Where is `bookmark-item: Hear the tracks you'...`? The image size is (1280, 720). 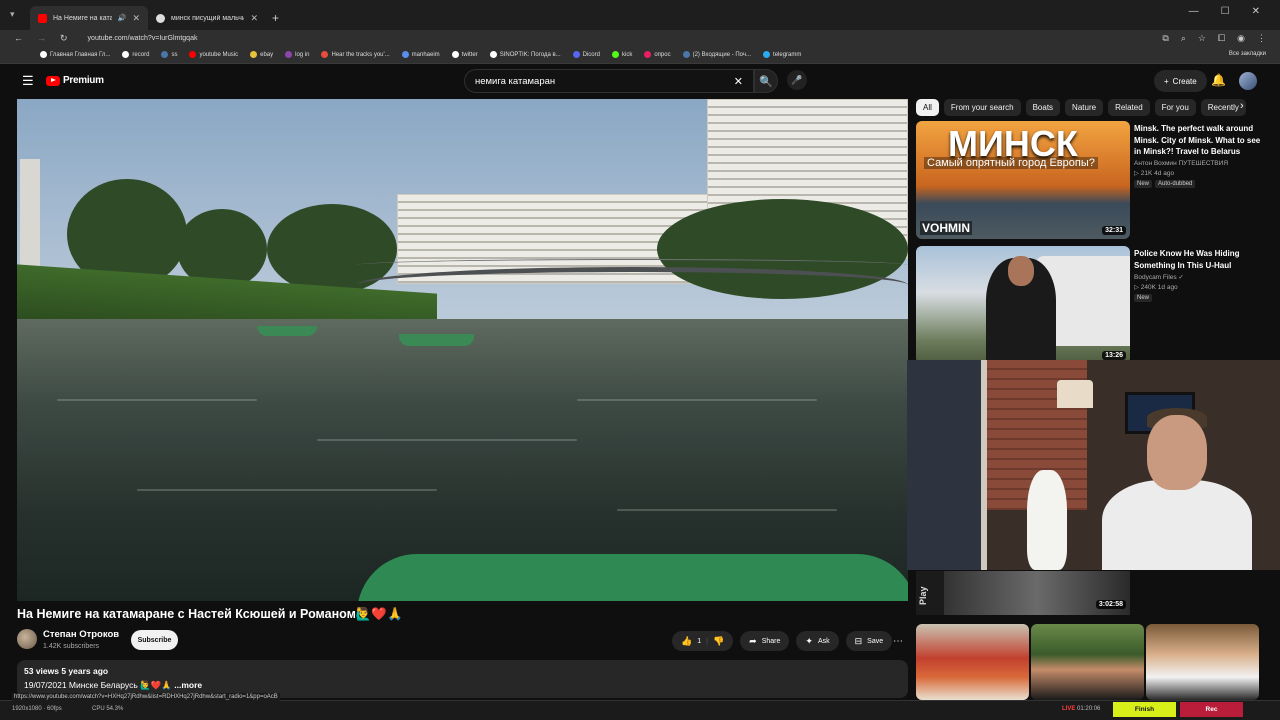 bookmark-item: Hear the tracks you'... is located at coordinates (355, 54).